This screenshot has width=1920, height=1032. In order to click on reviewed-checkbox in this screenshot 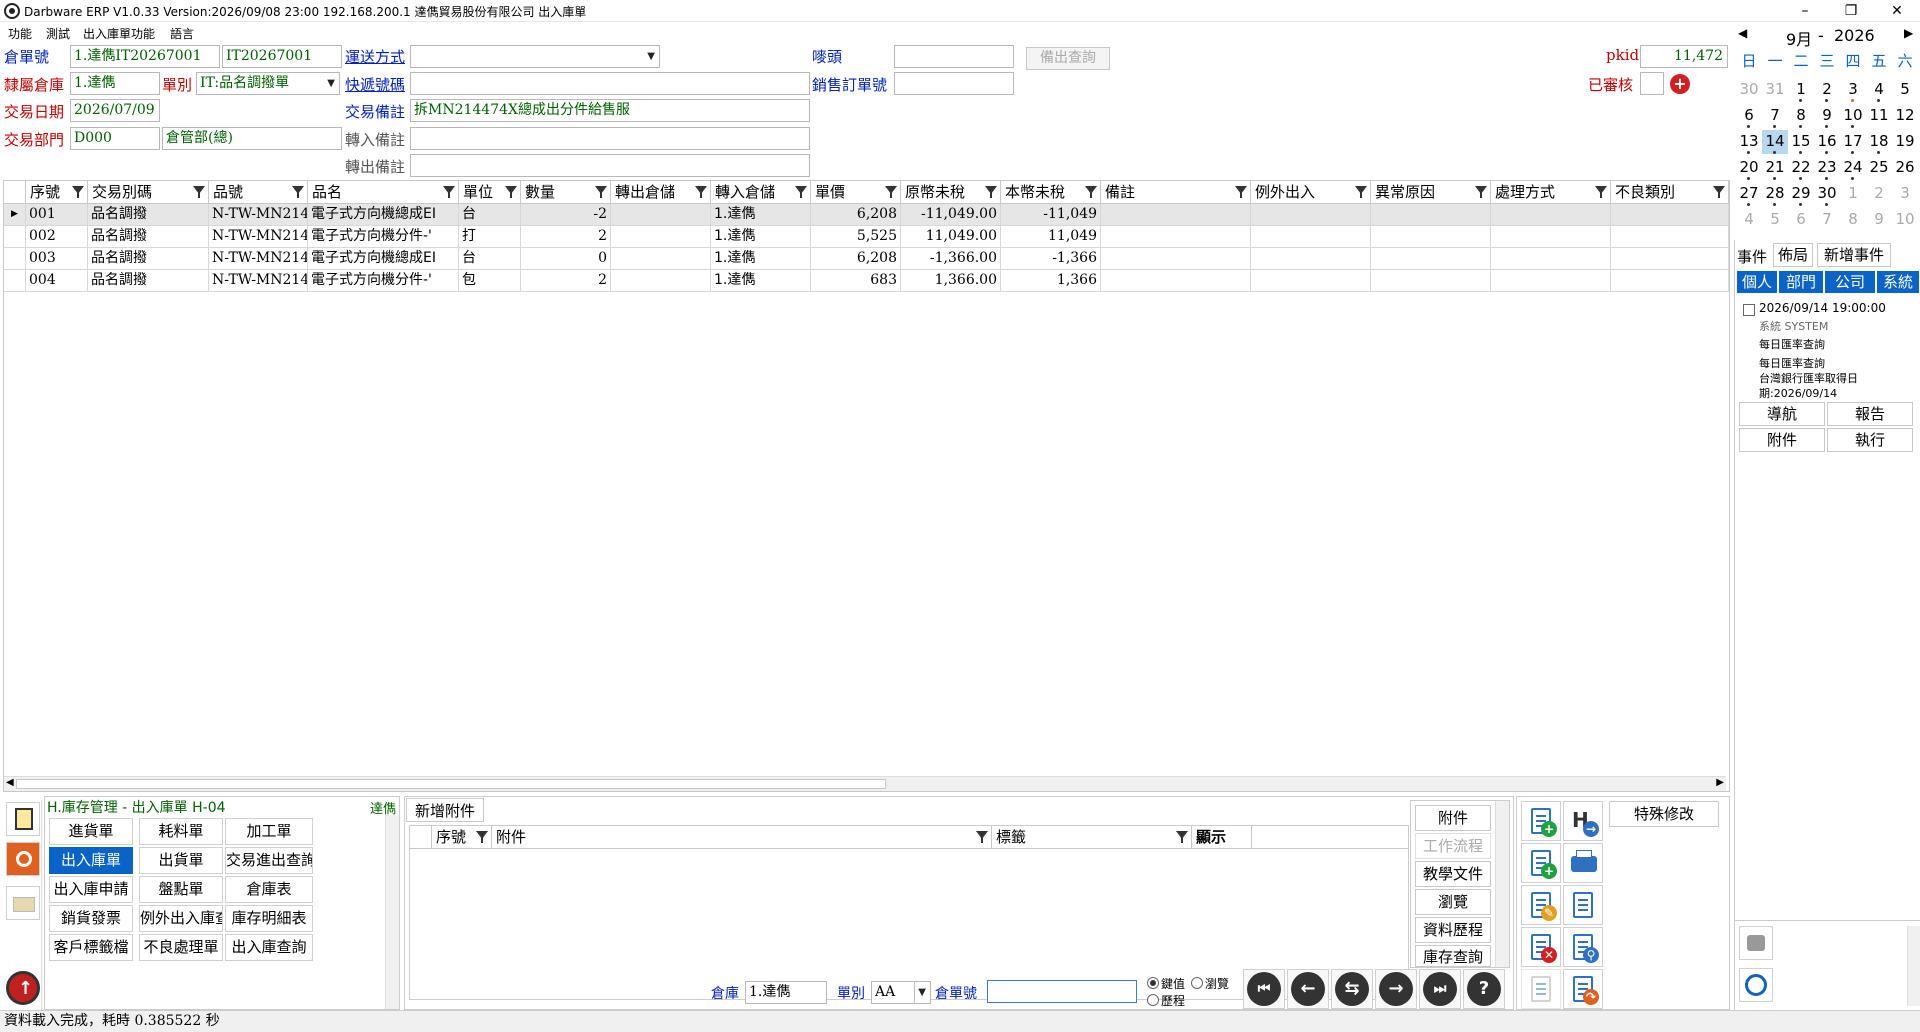, I will do `click(1652, 83)`.